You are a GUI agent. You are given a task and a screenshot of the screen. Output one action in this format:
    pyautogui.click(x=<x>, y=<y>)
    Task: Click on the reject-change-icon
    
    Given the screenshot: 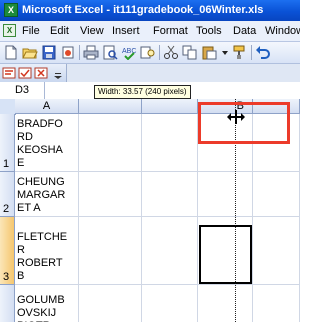 What is the action you would take?
    pyautogui.click(x=41, y=73)
    